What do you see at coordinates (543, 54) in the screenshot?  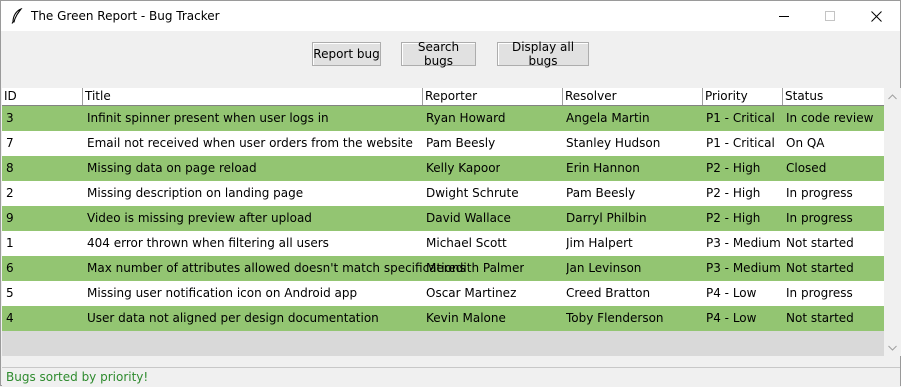 I see `display-all-bugs-button: Display all bugs` at bounding box center [543, 54].